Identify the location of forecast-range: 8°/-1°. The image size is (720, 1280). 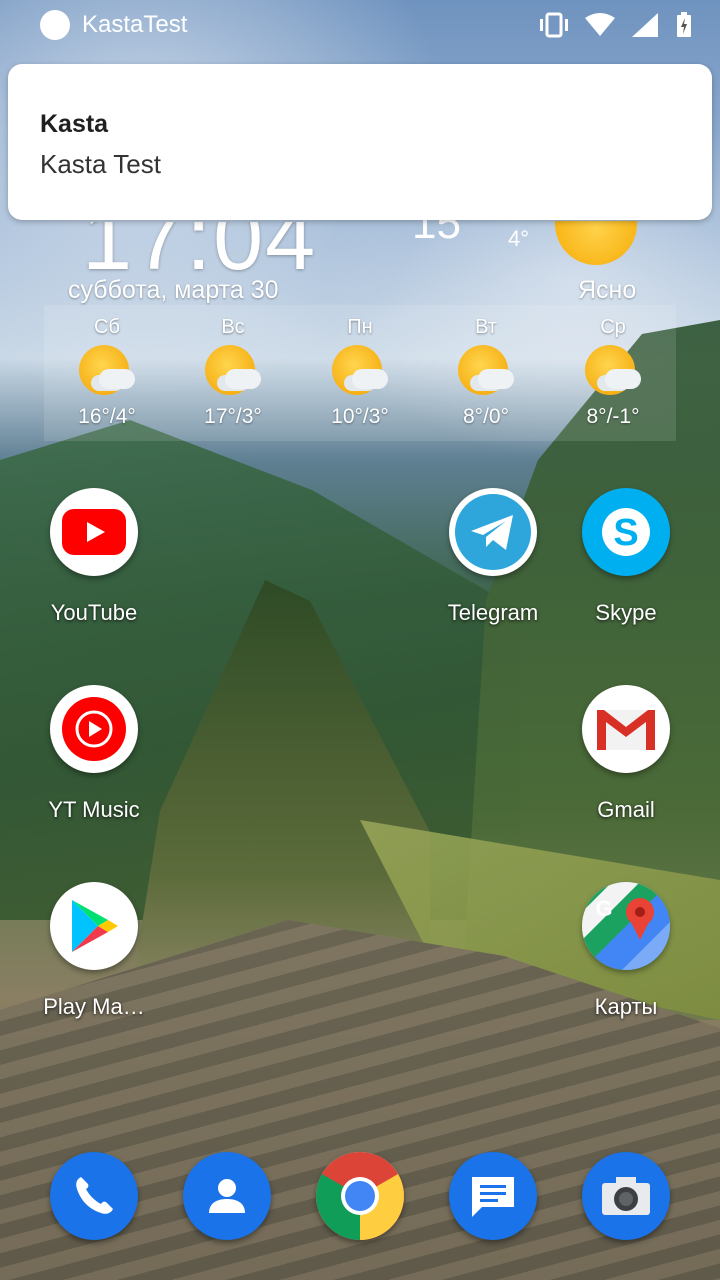
(613, 416).